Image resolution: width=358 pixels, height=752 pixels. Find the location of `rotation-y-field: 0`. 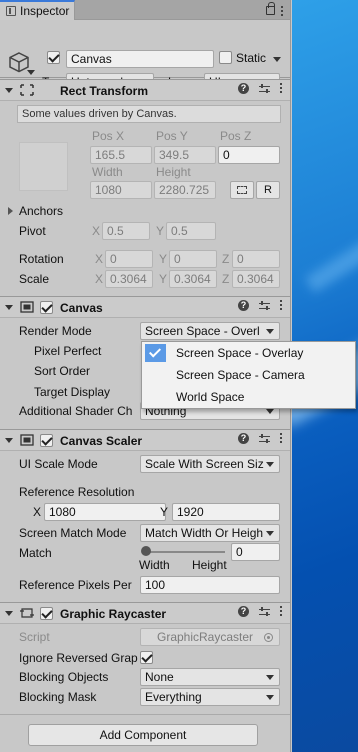

rotation-y-field: 0 is located at coordinates (193, 259).